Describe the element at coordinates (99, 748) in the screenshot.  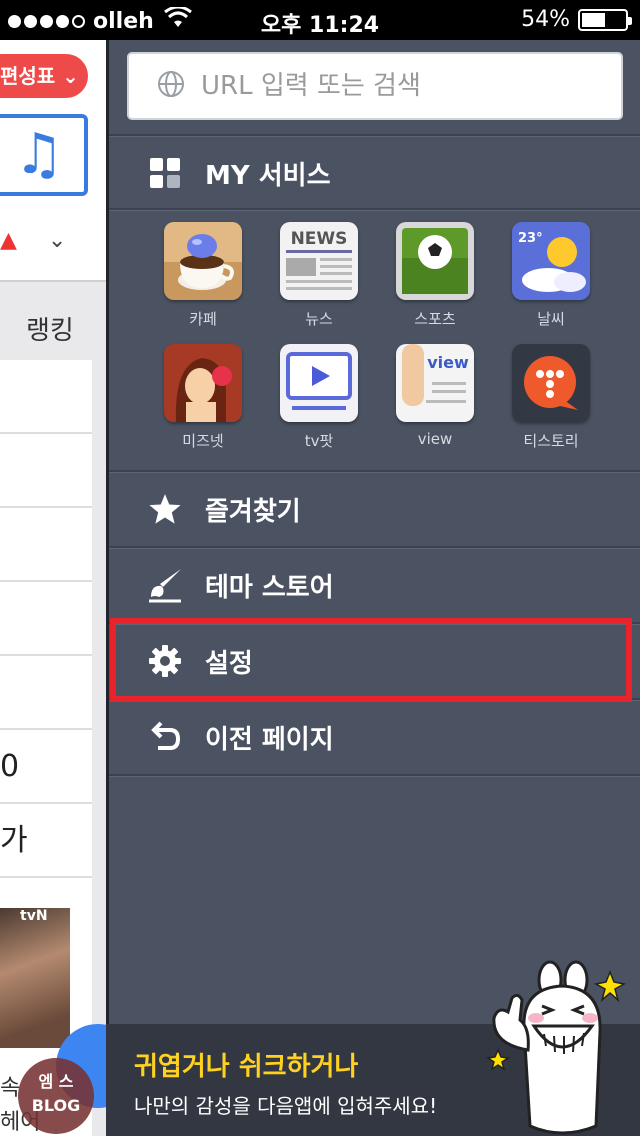
I see `scroll-gutter` at that location.